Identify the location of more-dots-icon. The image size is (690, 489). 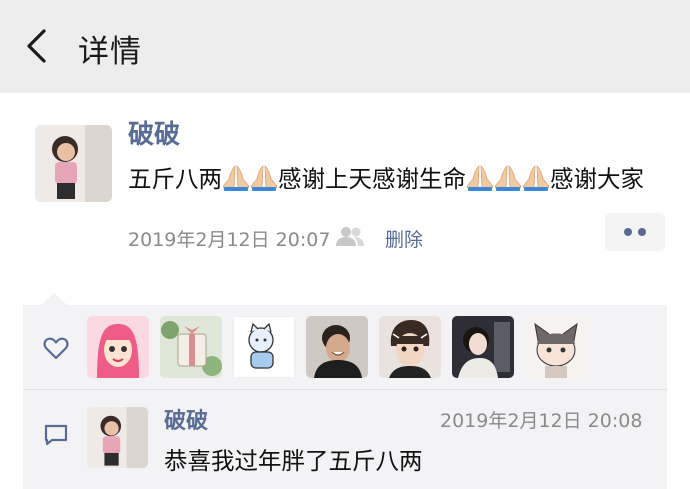
(635, 232).